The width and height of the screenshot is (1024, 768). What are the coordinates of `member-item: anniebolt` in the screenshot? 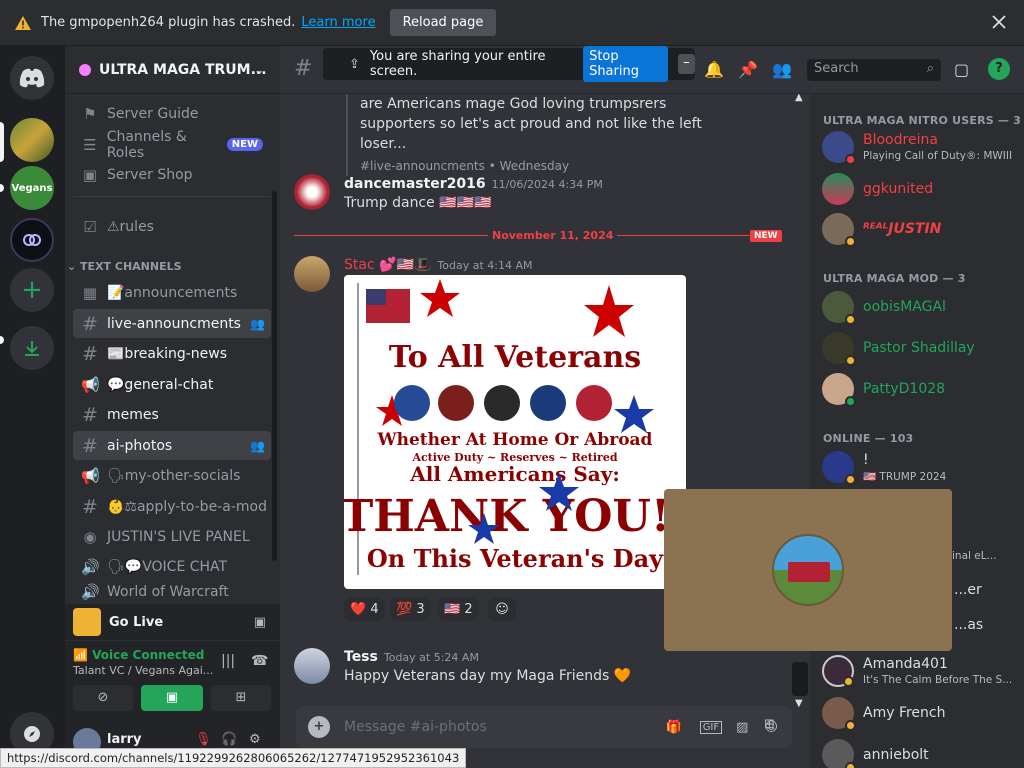 It's located at (921, 751).